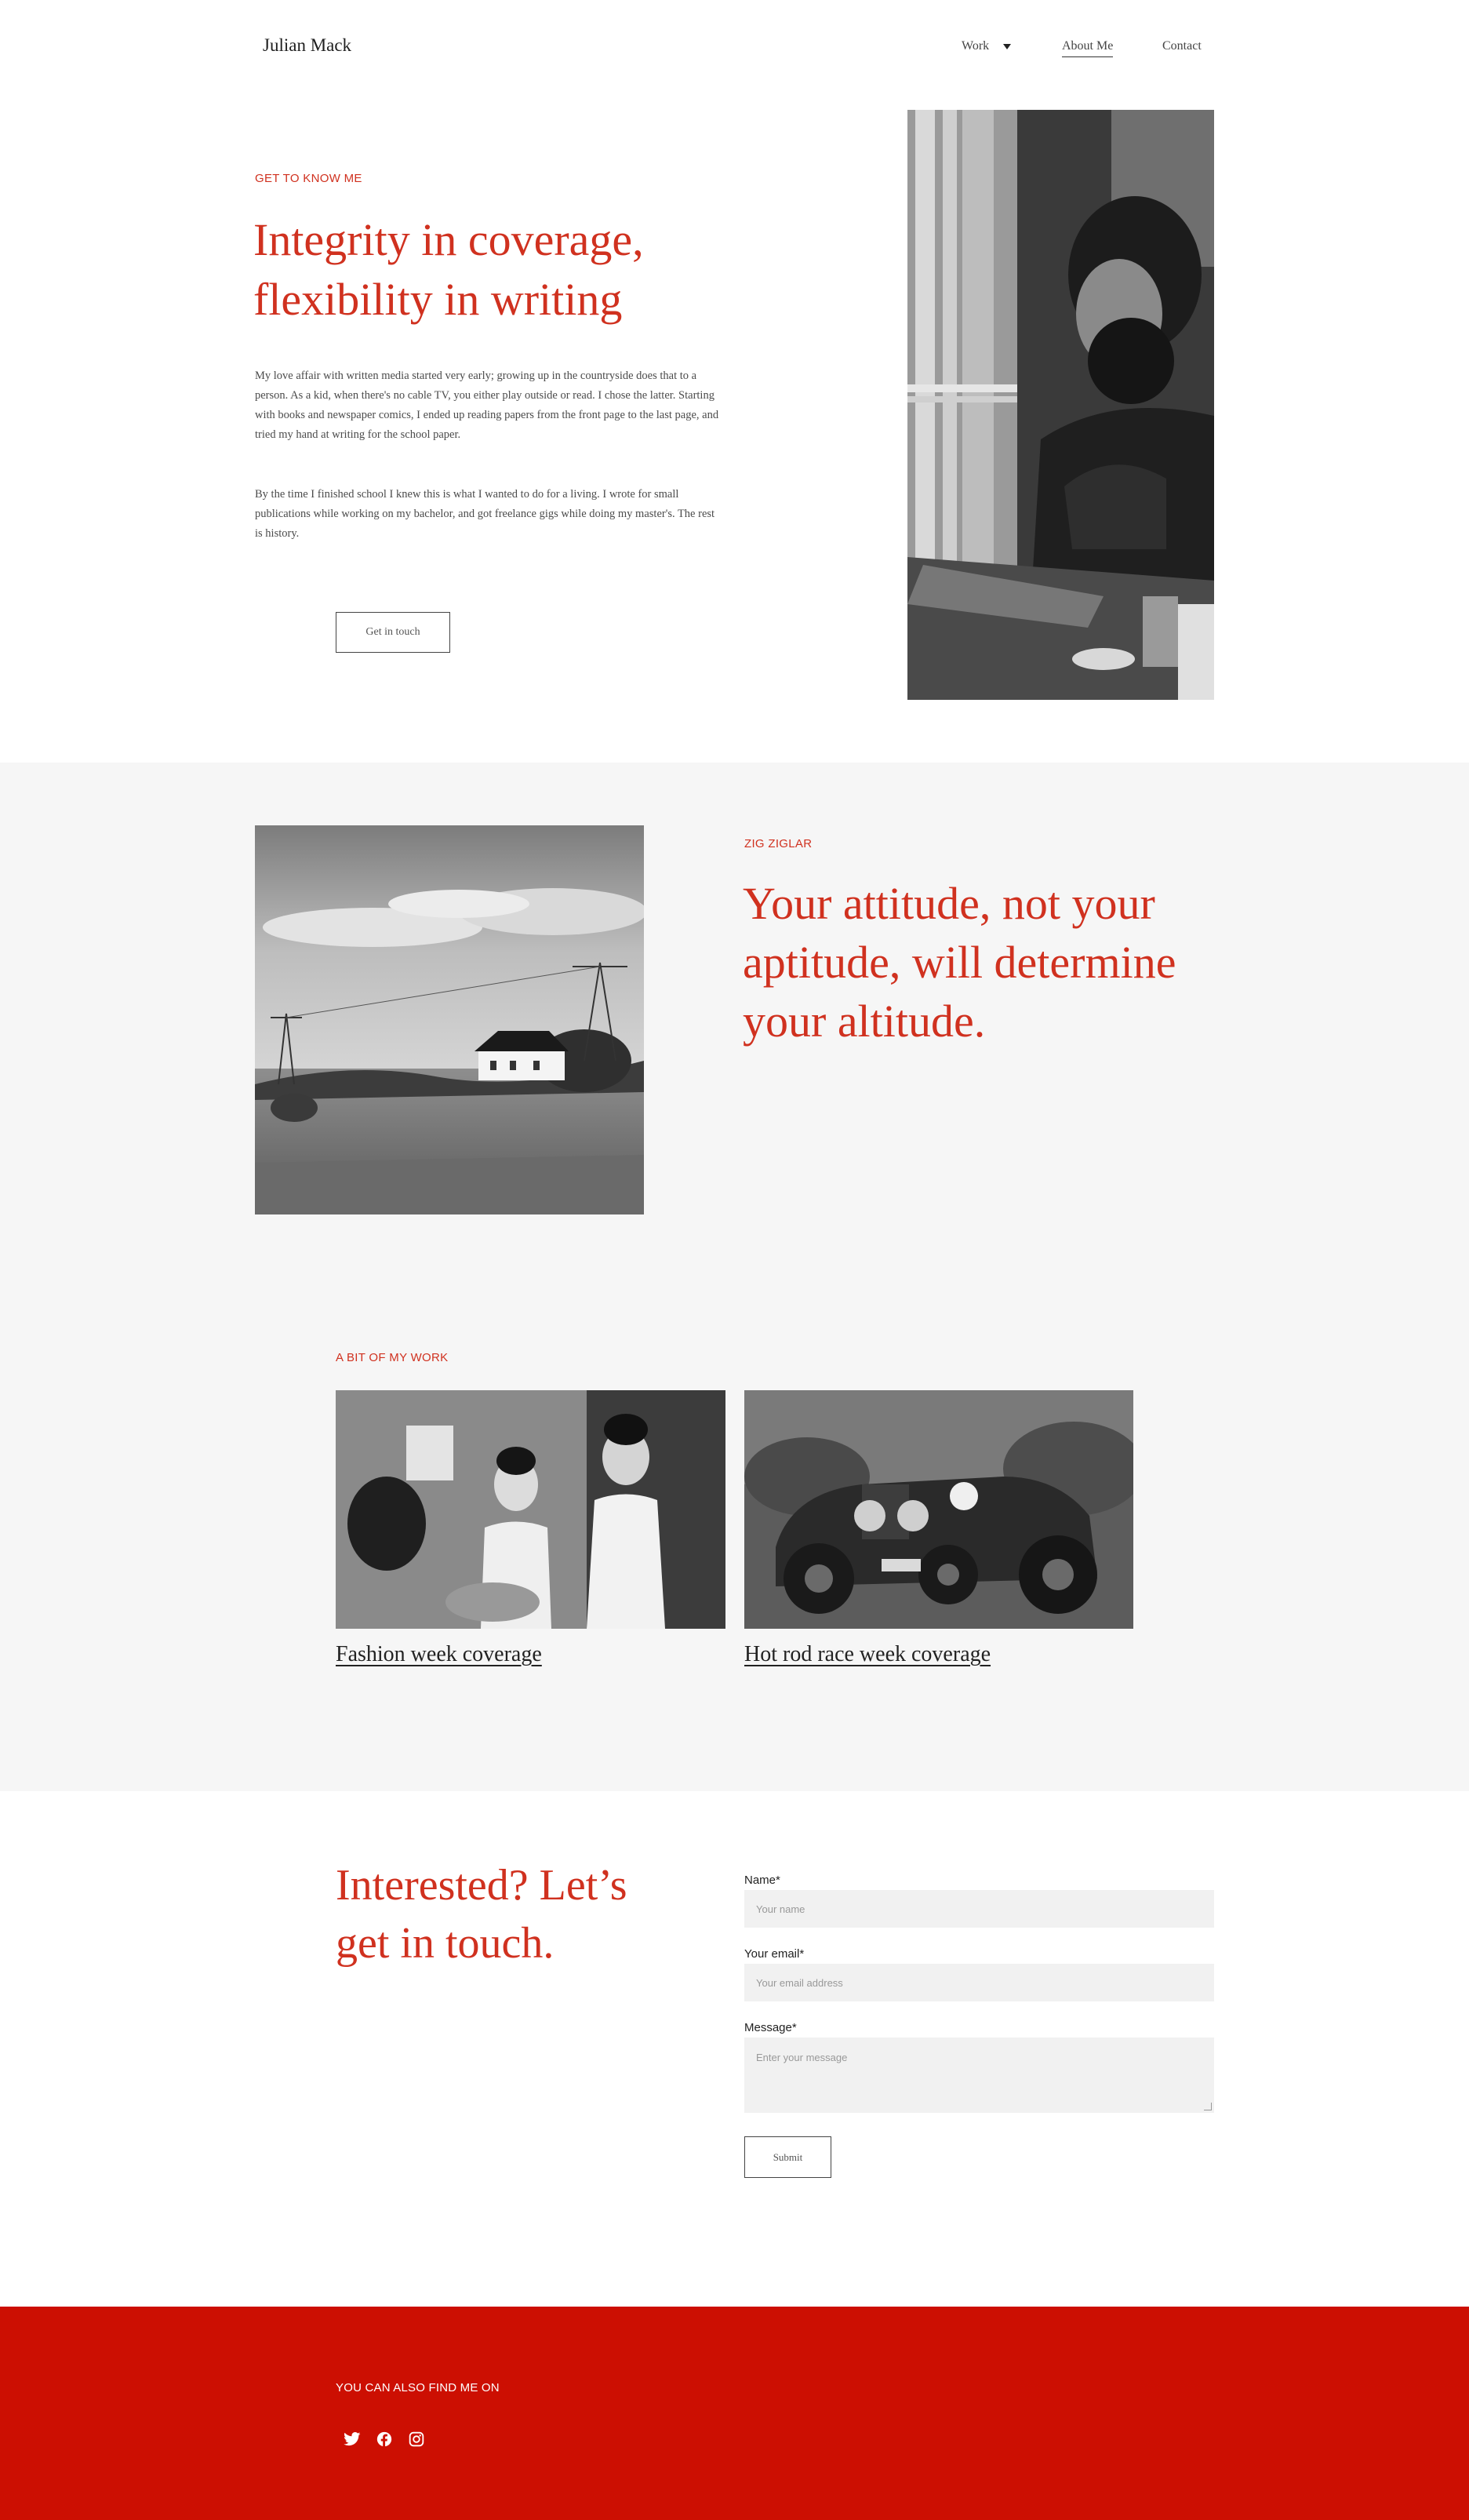  What do you see at coordinates (352, 2439) in the screenshot?
I see `twitter-icon` at bounding box center [352, 2439].